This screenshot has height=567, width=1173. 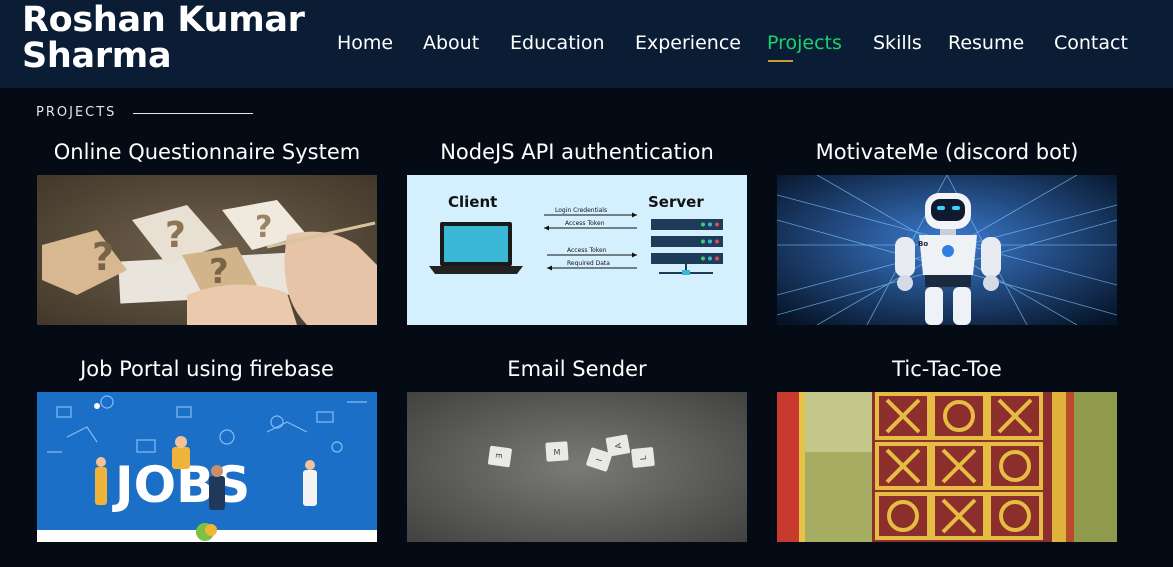 What do you see at coordinates (676, 202) in the screenshot?
I see `diagram-server-label: Server` at bounding box center [676, 202].